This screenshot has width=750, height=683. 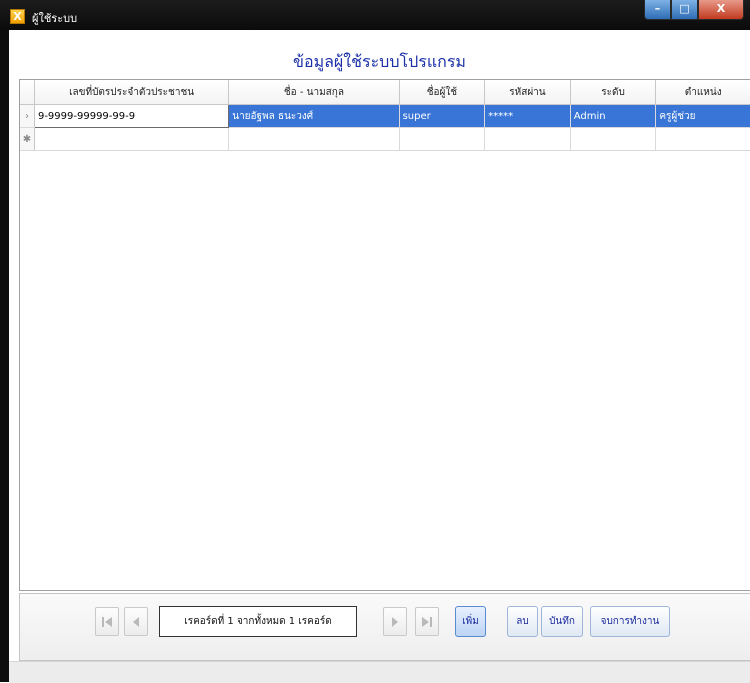 What do you see at coordinates (657, 10) in the screenshot?
I see `minimize-button: –` at bounding box center [657, 10].